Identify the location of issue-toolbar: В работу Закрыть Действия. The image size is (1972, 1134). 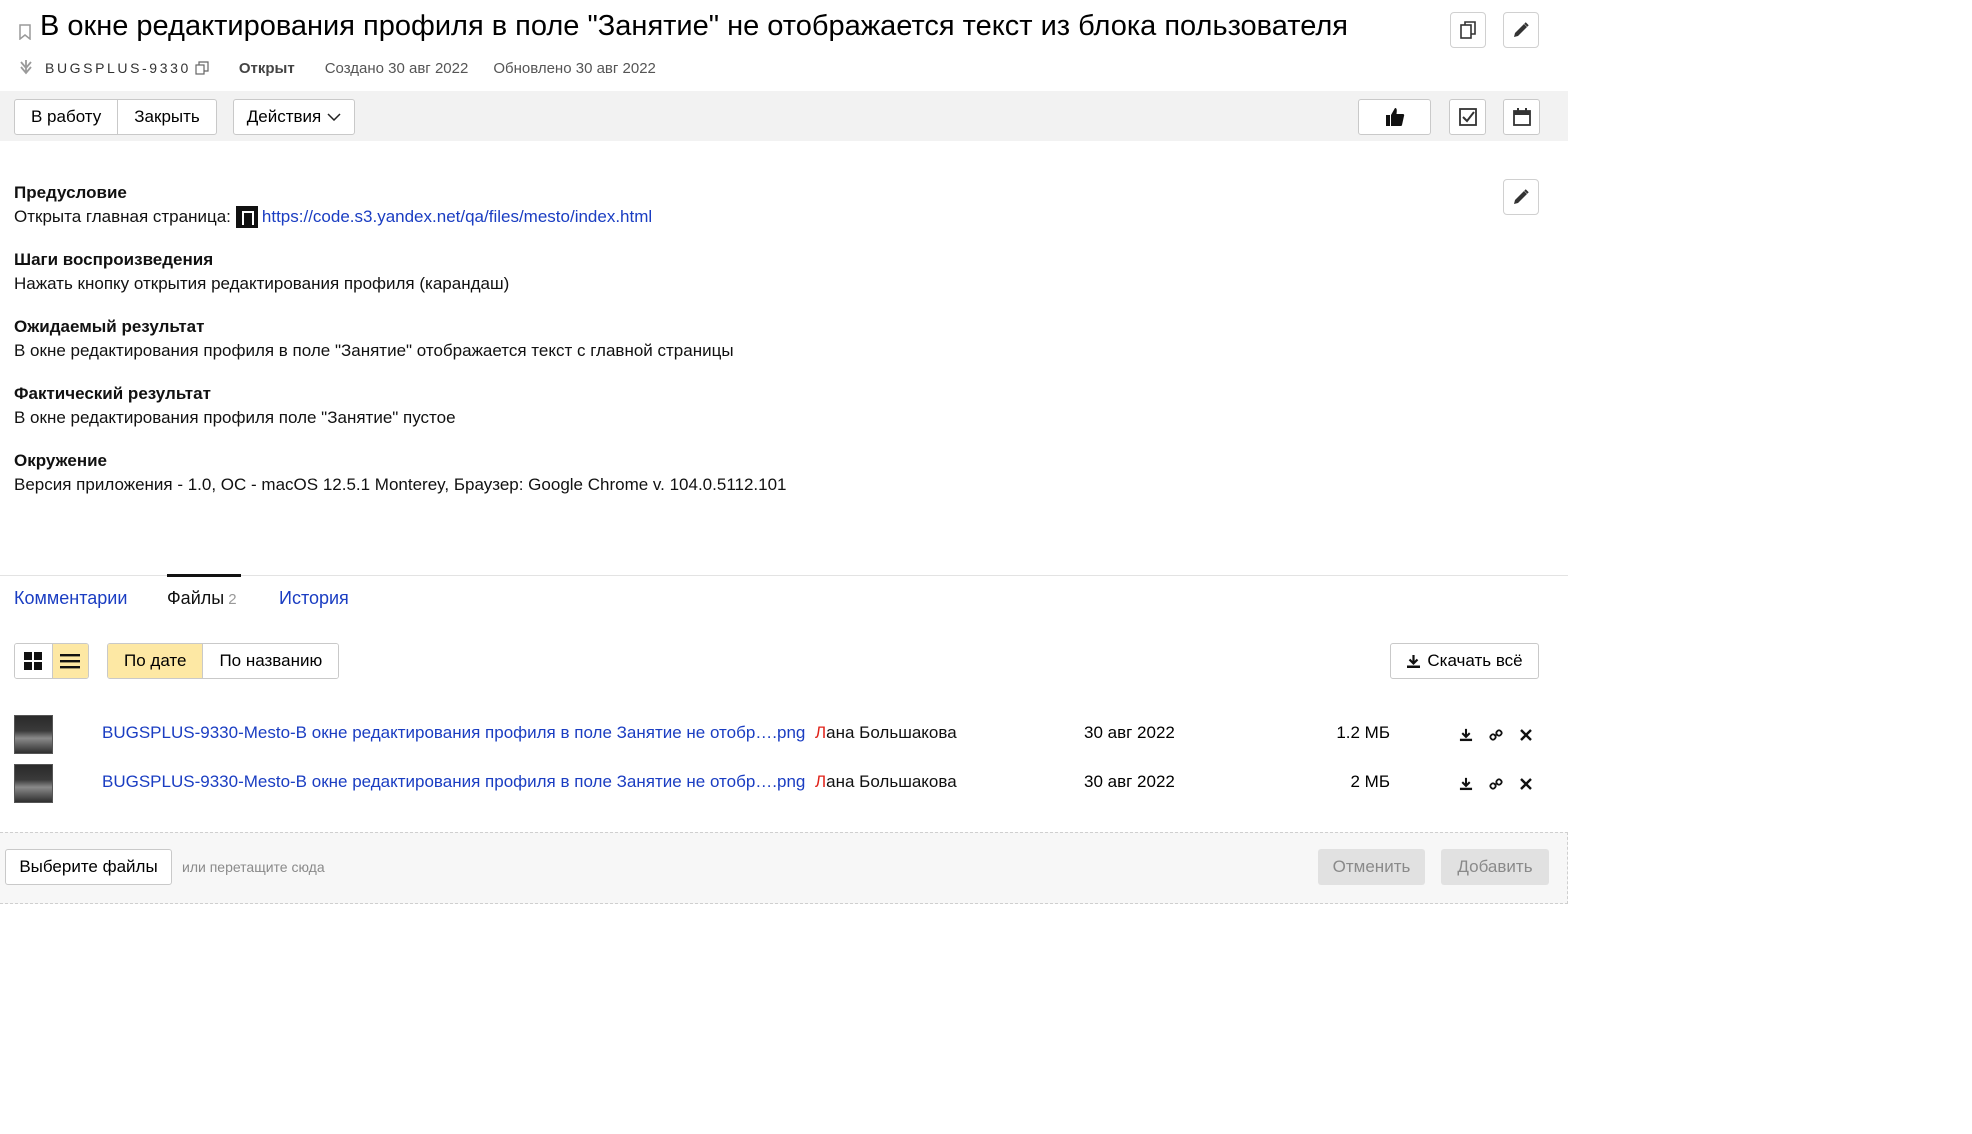
(784, 116).